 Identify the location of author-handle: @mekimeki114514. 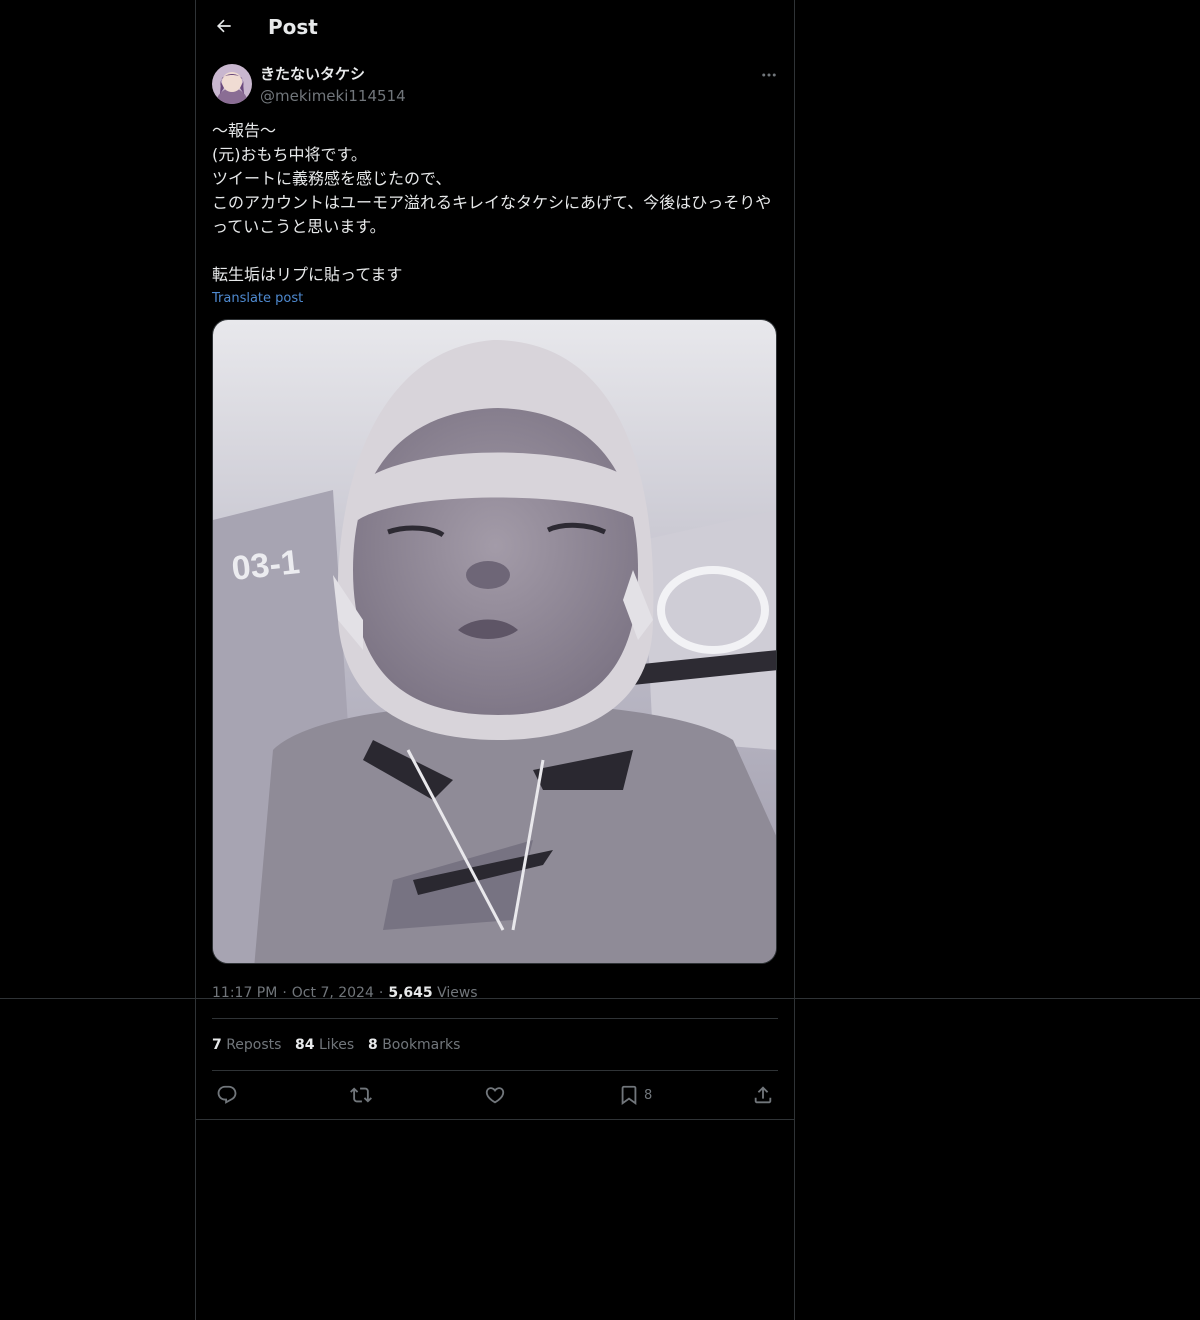
(333, 96).